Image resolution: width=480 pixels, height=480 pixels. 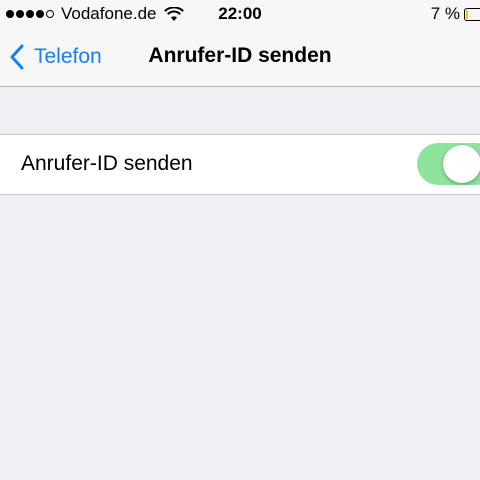 I want to click on page-title: Anrufer-ID senden, so click(x=240, y=55).